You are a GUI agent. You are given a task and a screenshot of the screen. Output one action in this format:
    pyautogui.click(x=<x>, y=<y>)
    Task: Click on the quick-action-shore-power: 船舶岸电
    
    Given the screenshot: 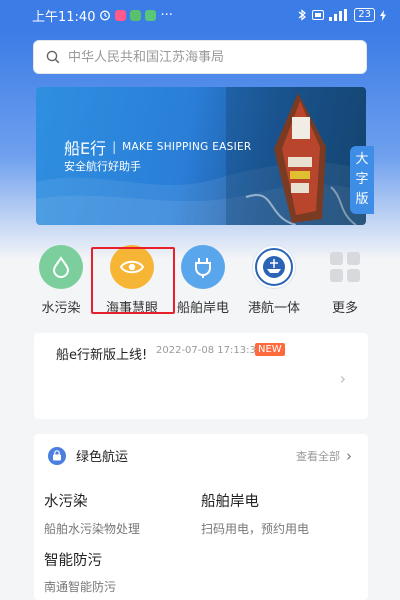 What is the action you would take?
    pyautogui.click(x=203, y=285)
    